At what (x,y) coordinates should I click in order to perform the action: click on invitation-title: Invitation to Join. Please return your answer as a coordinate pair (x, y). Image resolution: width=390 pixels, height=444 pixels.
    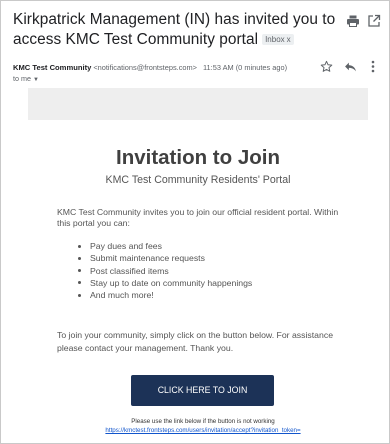
    Looking at the image, I should click on (198, 157).